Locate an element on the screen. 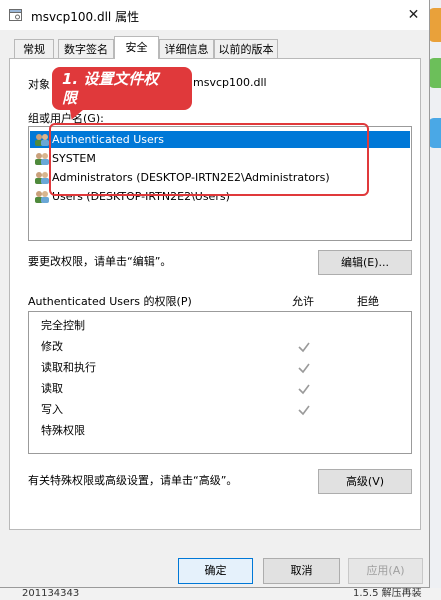 The height and width of the screenshot is (600, 441). permission-name: 特殊权限 is located at coordinates (63, 430).